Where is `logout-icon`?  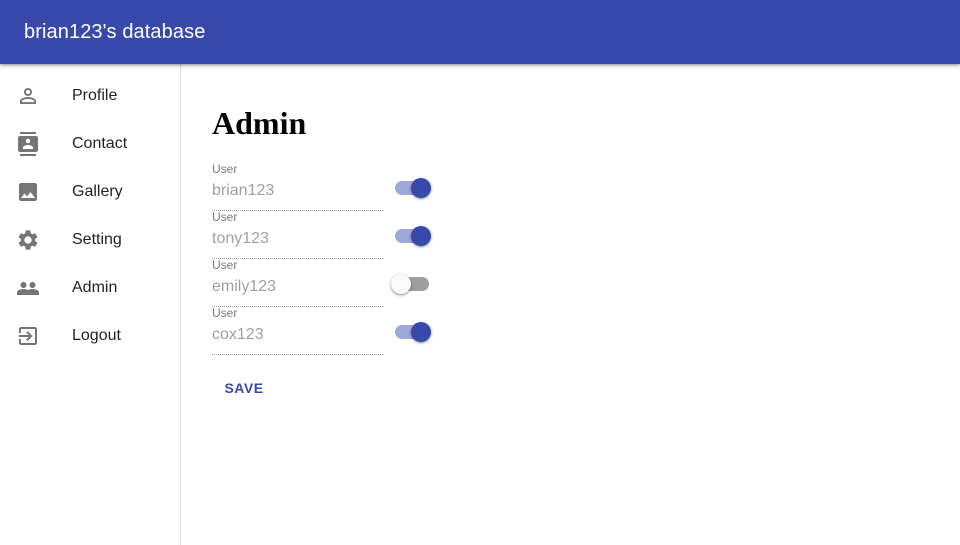 logout-icon is located at coordinates (28, 336).